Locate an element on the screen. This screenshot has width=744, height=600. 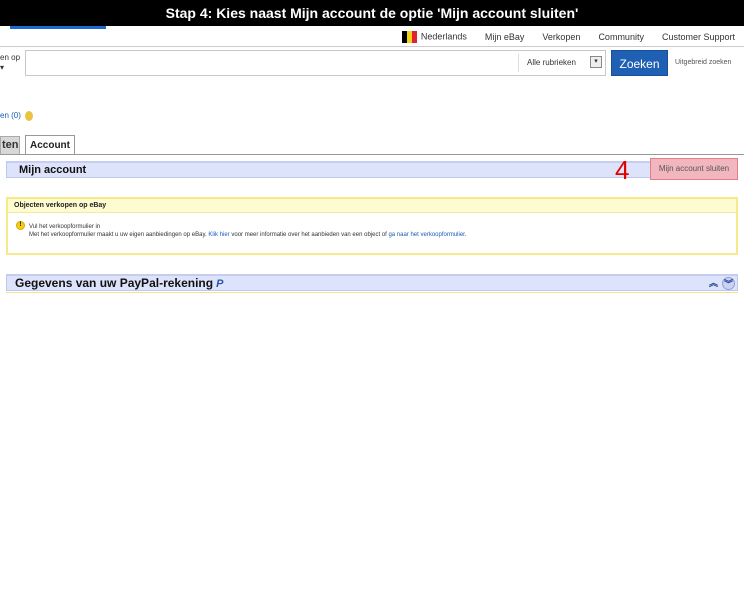
category-select: Alle rubrieken is located at coordinates (551, 62).